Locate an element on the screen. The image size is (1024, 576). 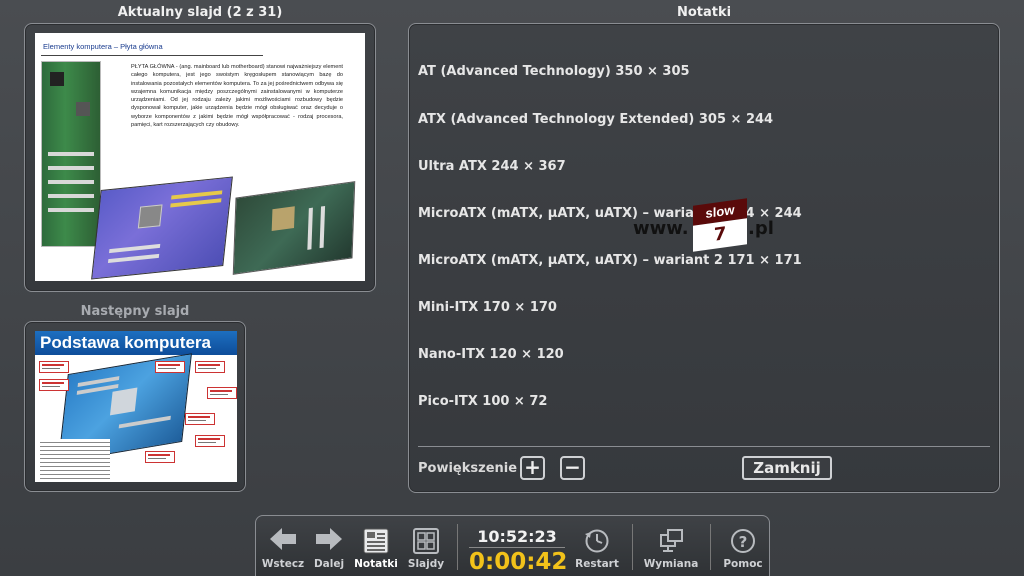
slow7-logo: www. slow 7 .pl is located at coordinates (708, 225).